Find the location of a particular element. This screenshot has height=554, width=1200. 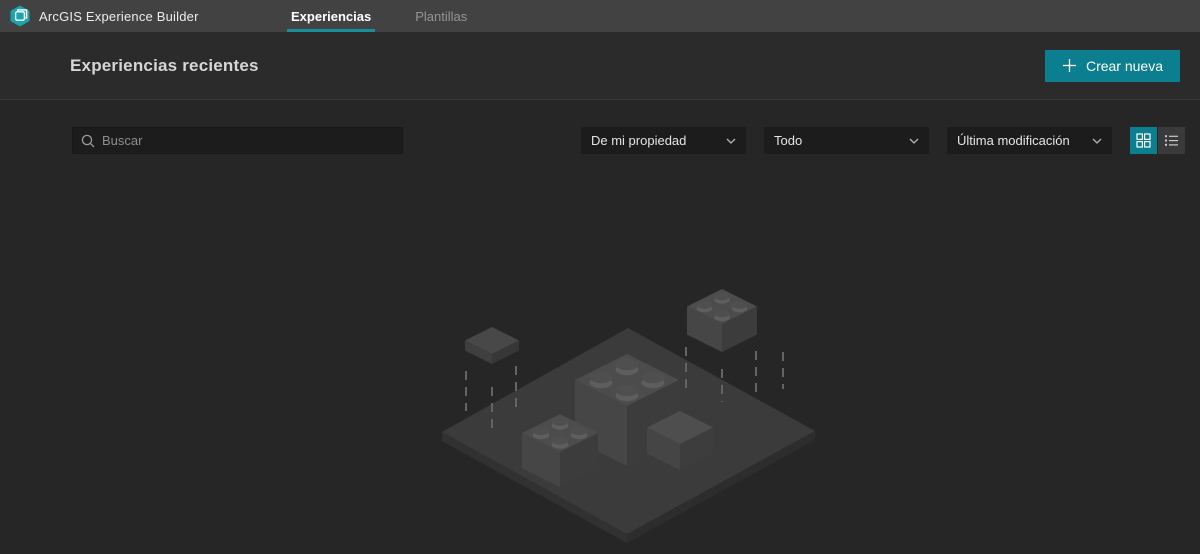

page-title: Experiencias recientes is located at coordinates (164, 65).